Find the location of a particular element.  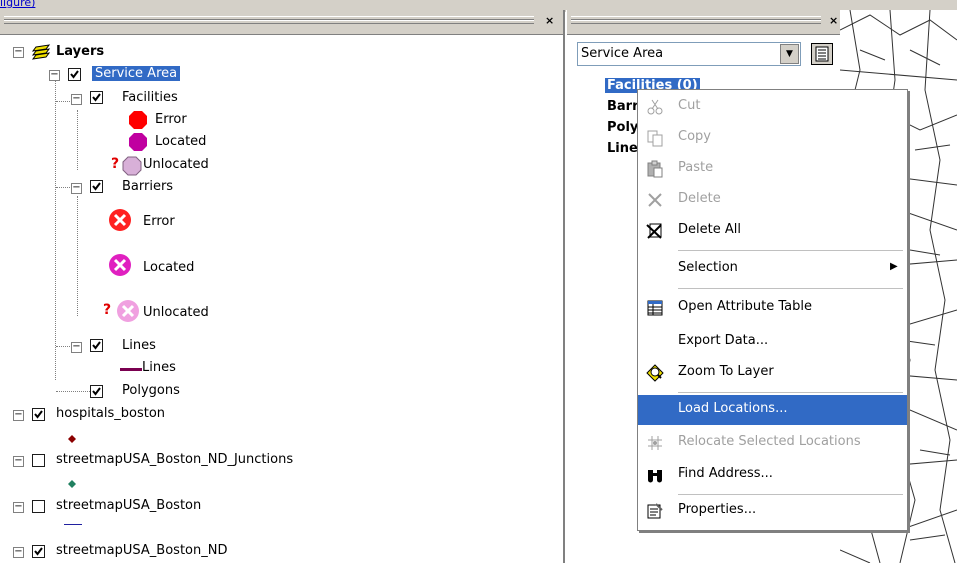

barrier-unlocated-label: Unlocated is located at coordinates (176, 312).